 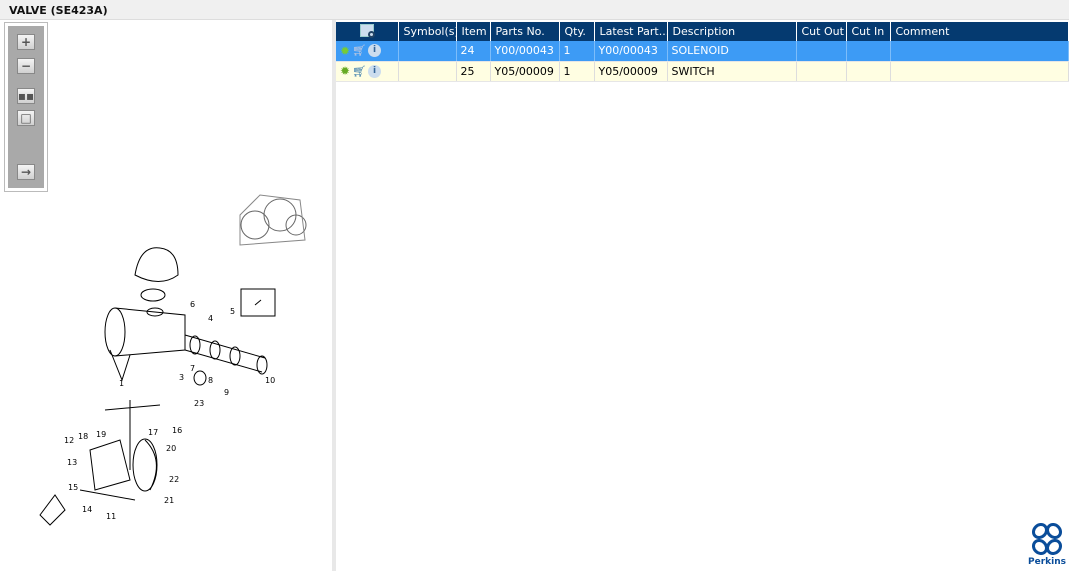 What do you see at coordinates (58, 10) in the screenshot?
I see `page-title: VALVE (SE423A)` at bounding box center [58, 10].